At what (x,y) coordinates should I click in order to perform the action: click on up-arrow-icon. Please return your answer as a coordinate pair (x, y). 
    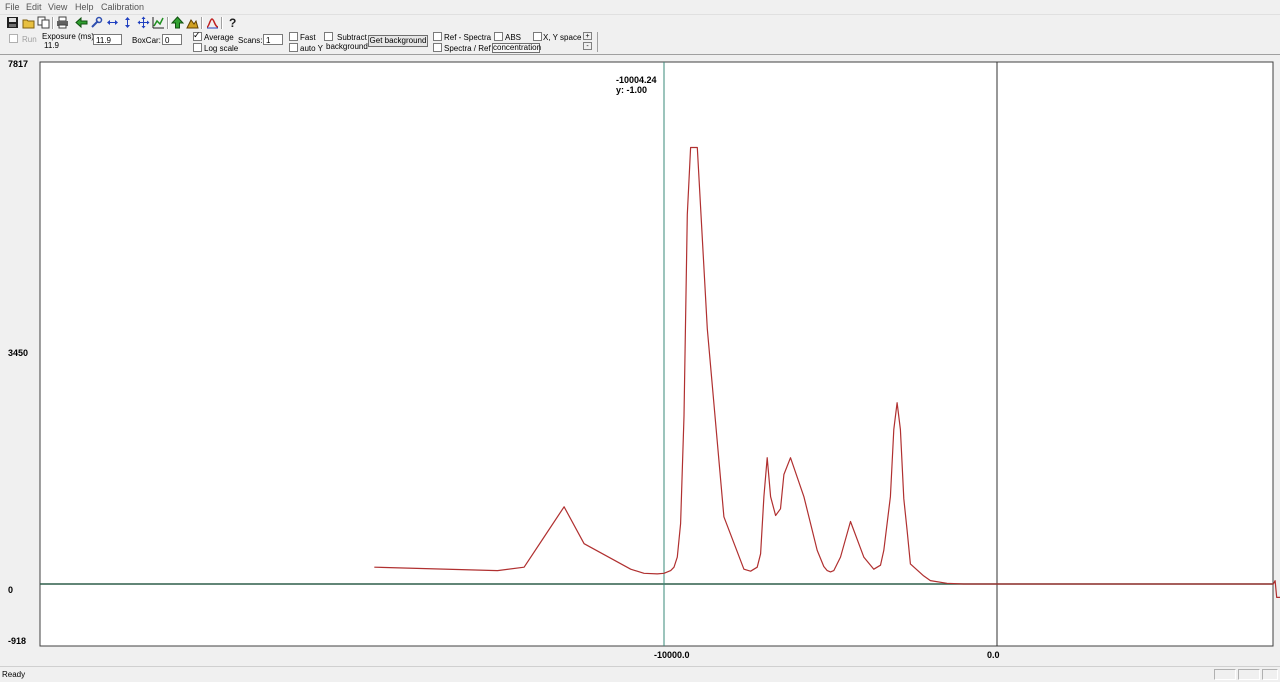
    Looking at the image, I should click on (177, 22).